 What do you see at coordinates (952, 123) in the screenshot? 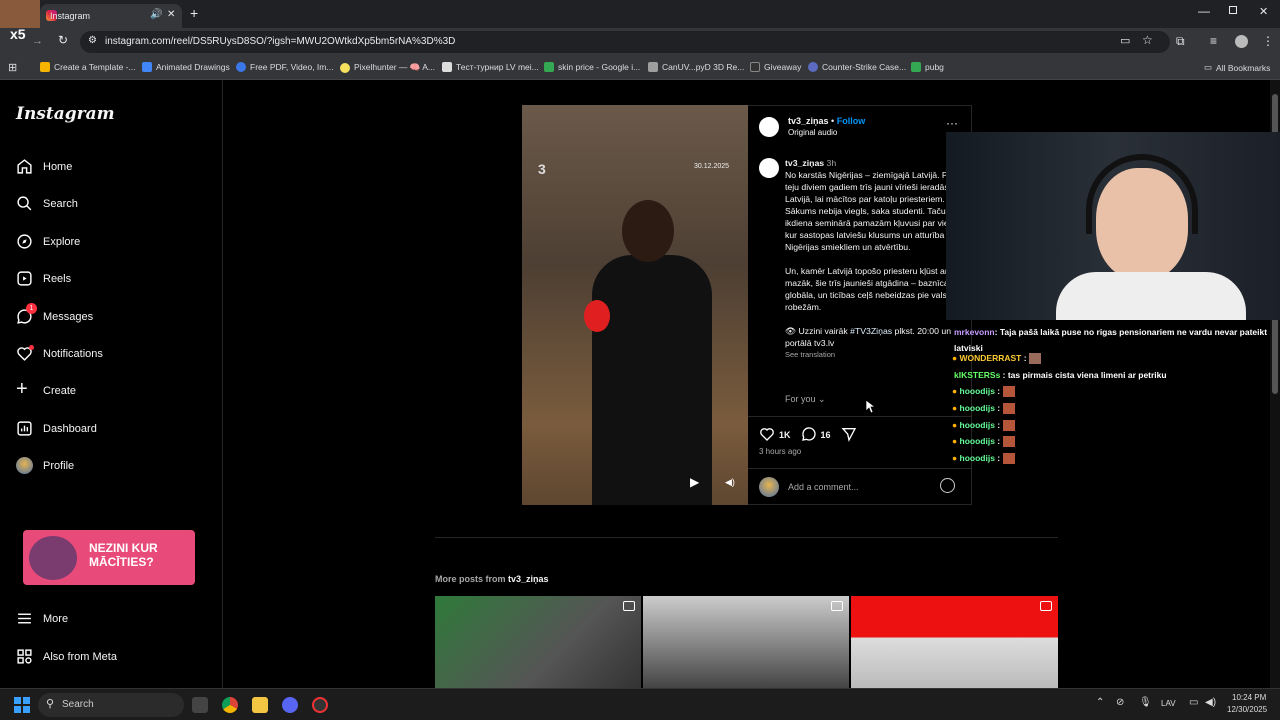
I see `more-options-icon: ···` at bounding box center [952, 123].